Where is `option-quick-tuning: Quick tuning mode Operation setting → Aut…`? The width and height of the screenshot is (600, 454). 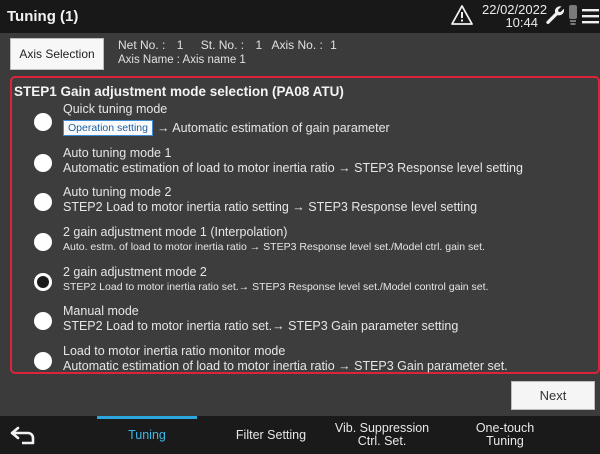 option-quick-tuning: Quick tuning mode Operation setting → Aut… is located at coordinates (305, 122).